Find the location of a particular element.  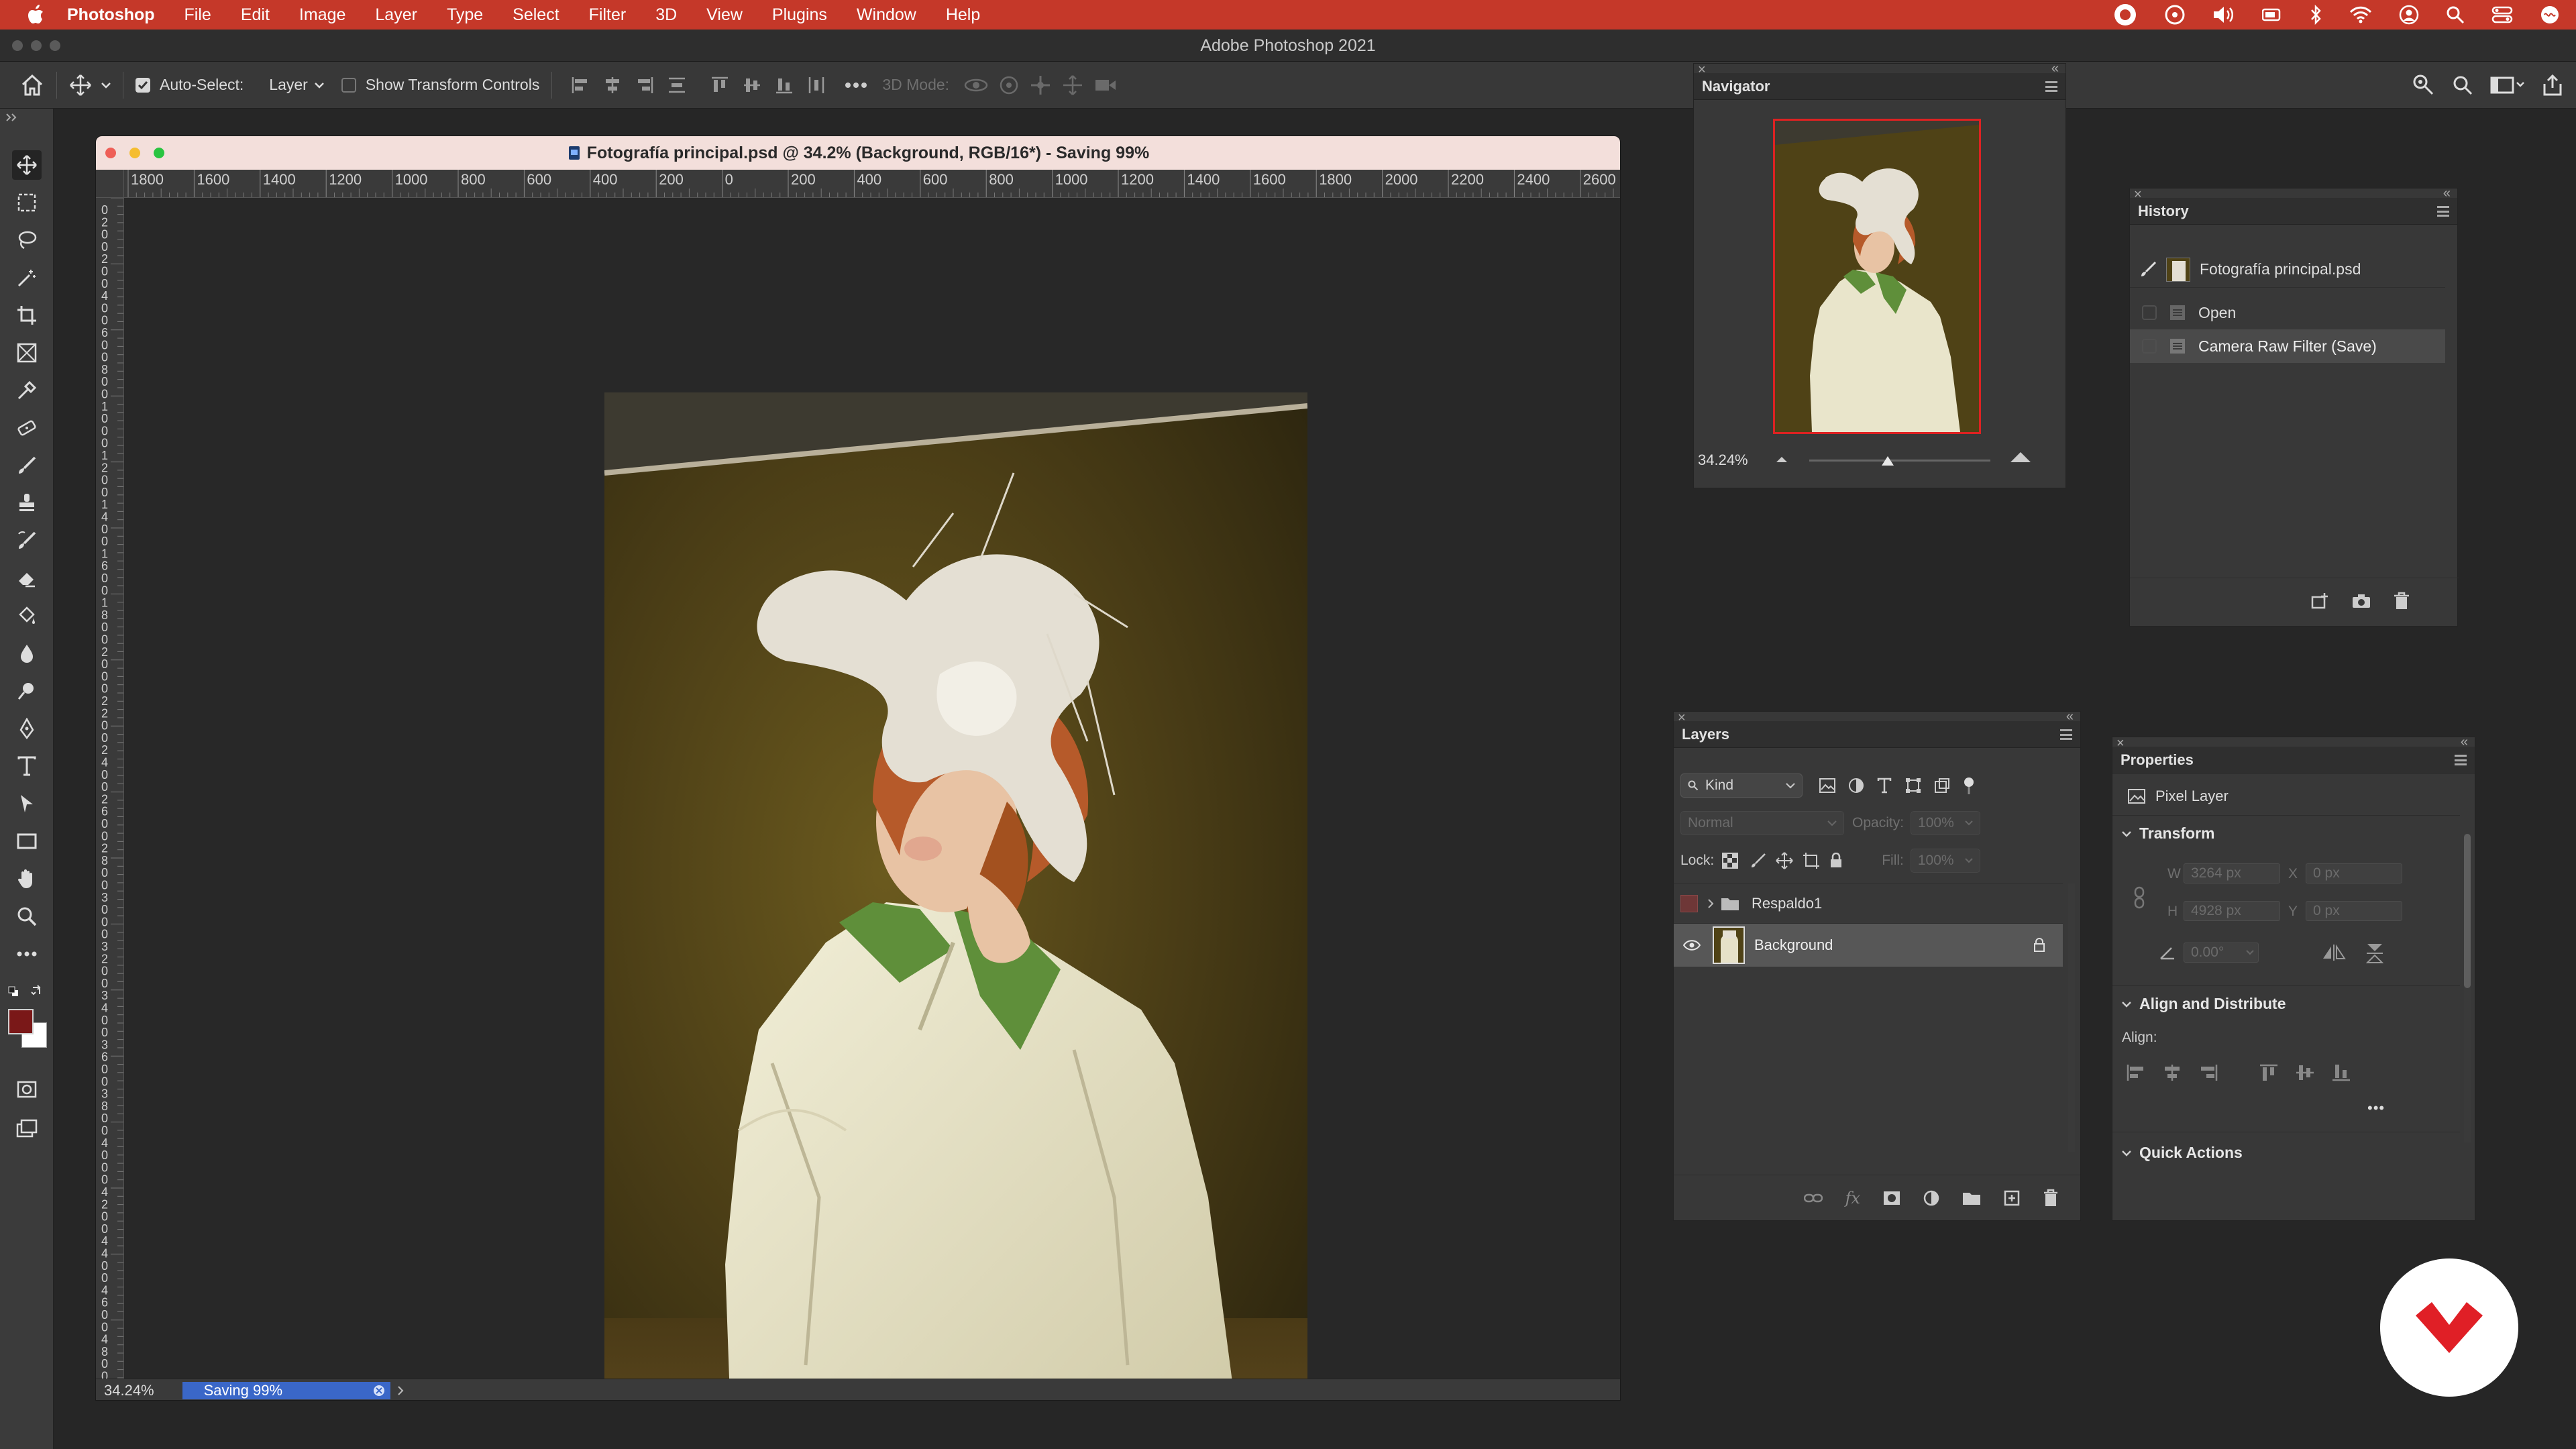

workspace-icon is located at coordinates (2507, 85).